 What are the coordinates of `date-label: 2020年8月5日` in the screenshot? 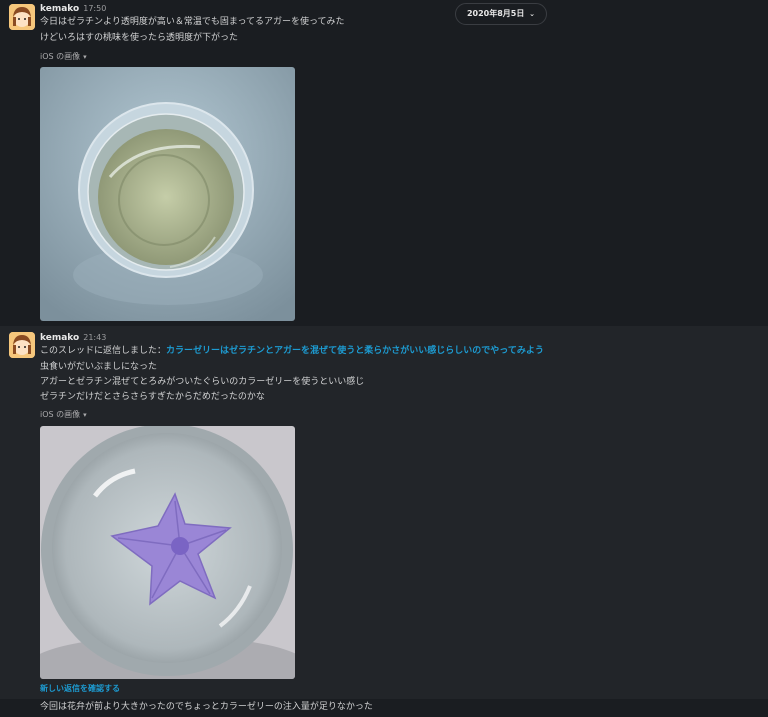 It's located at (495, 13).